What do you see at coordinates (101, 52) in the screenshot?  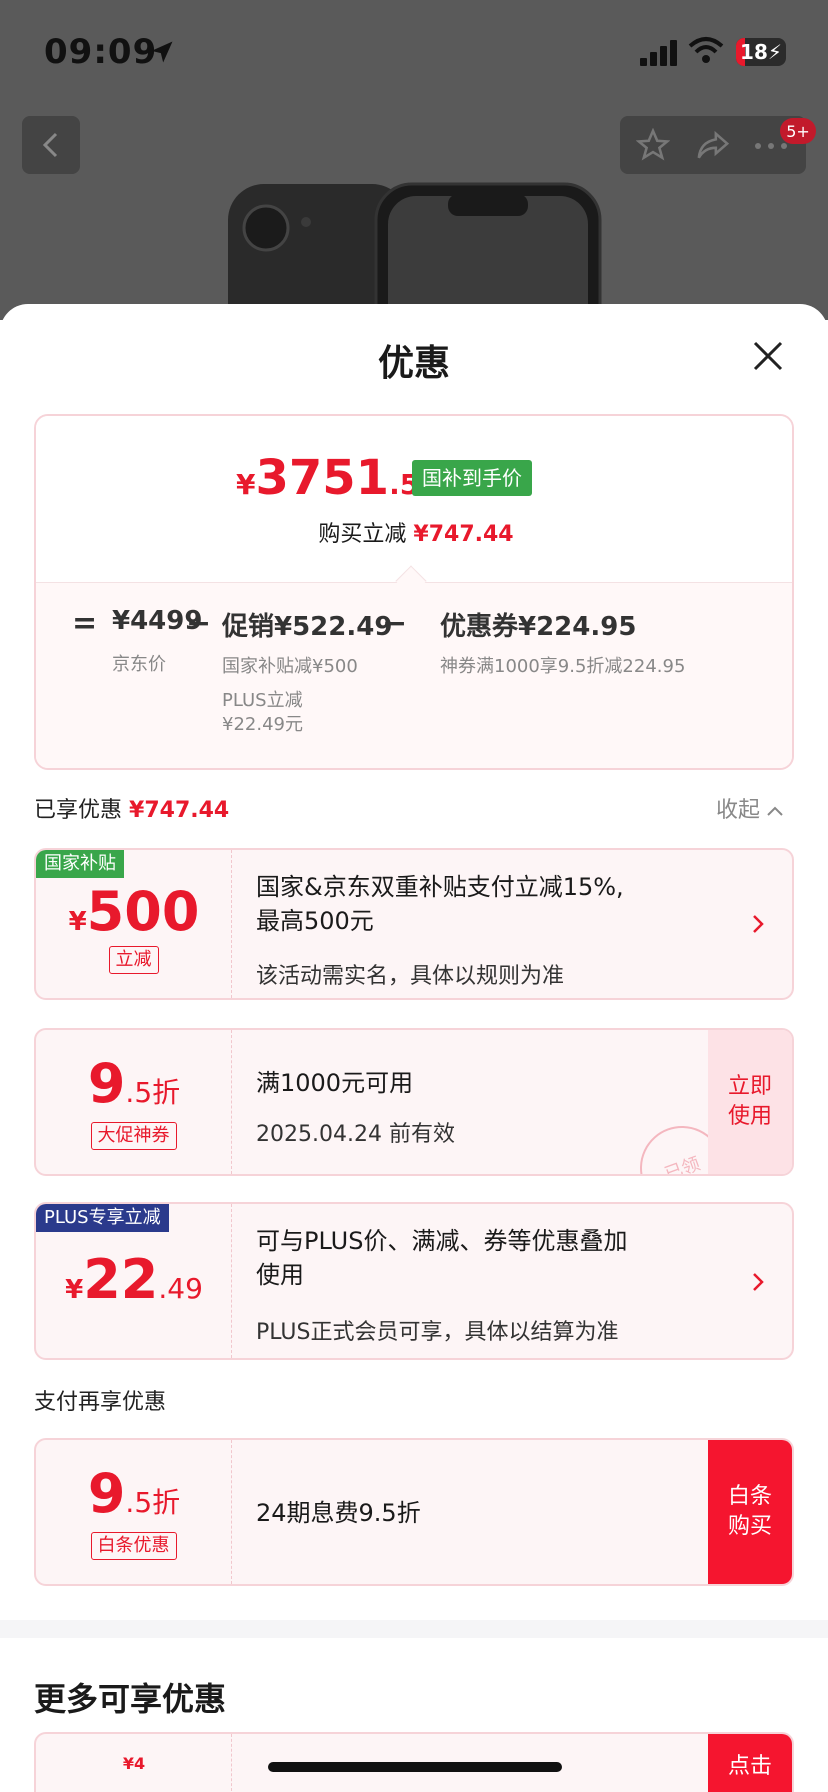 I see `status-time: 09:09` at bounding box center [101, 52].